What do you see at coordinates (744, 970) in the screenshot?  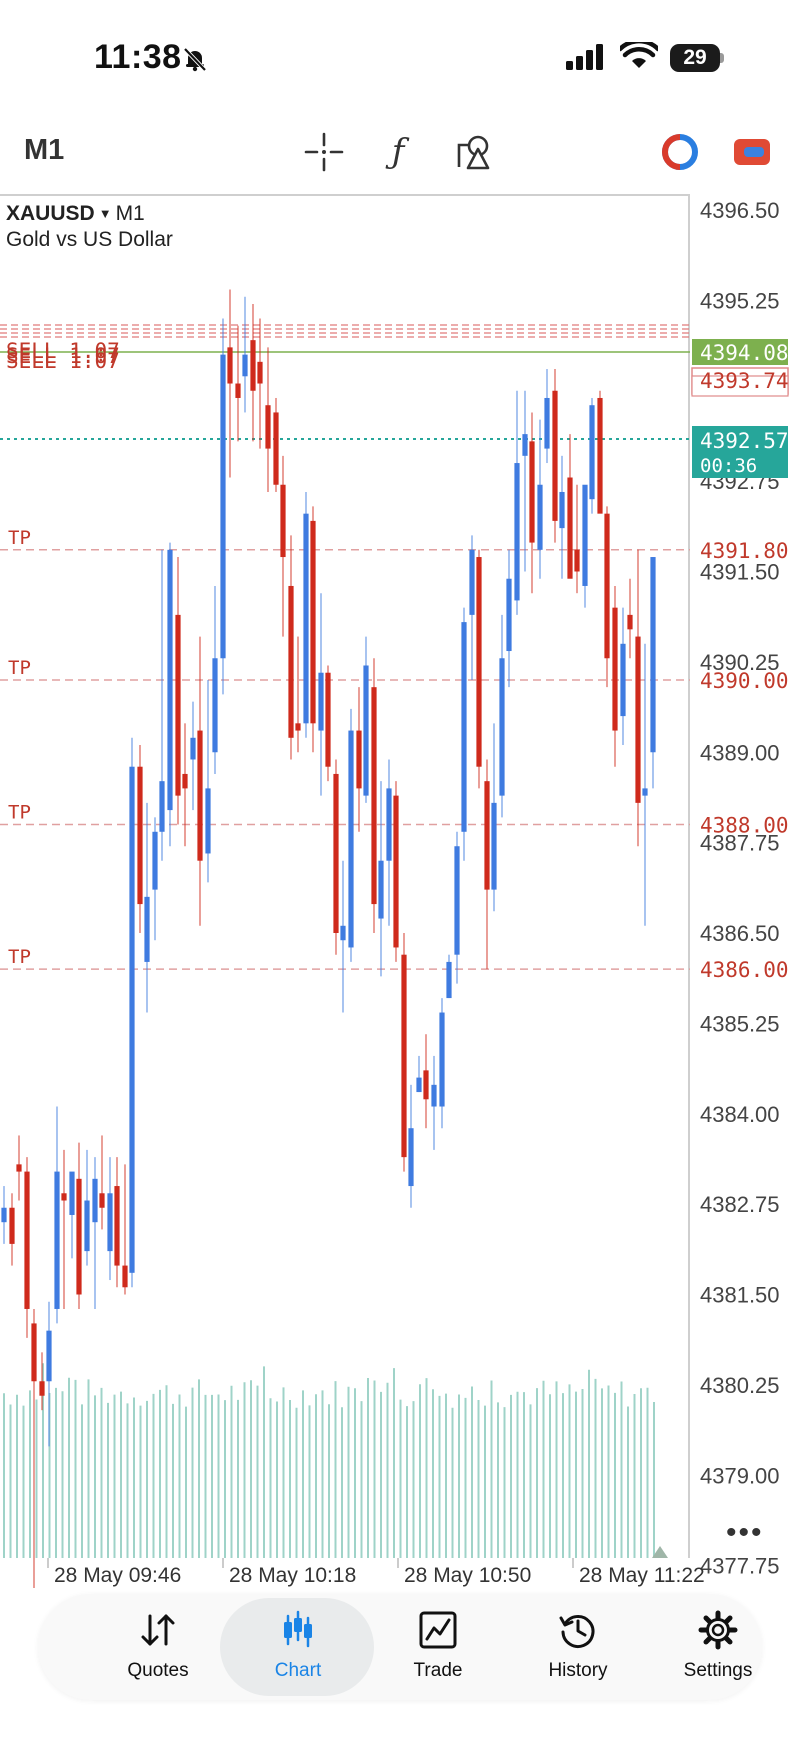 I see `tp-price-label: 4386.00` at bounding box center [744, 970].